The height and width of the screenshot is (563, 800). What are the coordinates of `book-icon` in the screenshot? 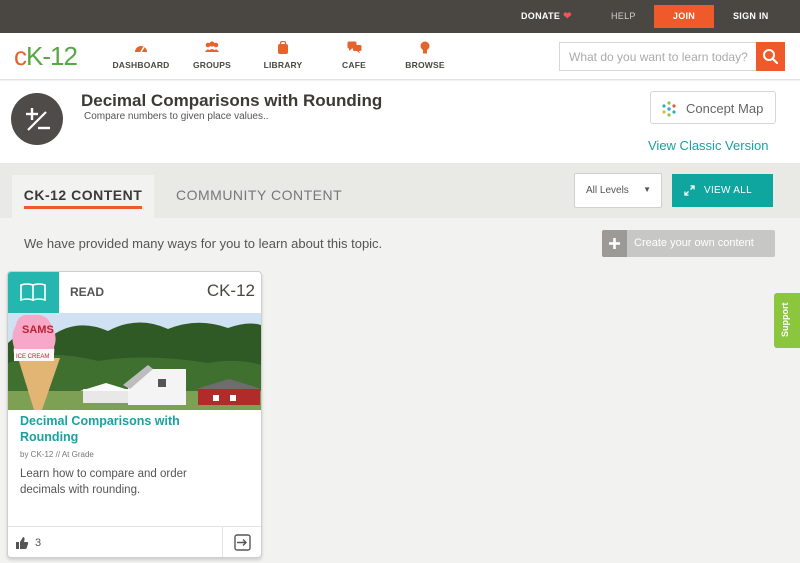 It's located at (33, 292).